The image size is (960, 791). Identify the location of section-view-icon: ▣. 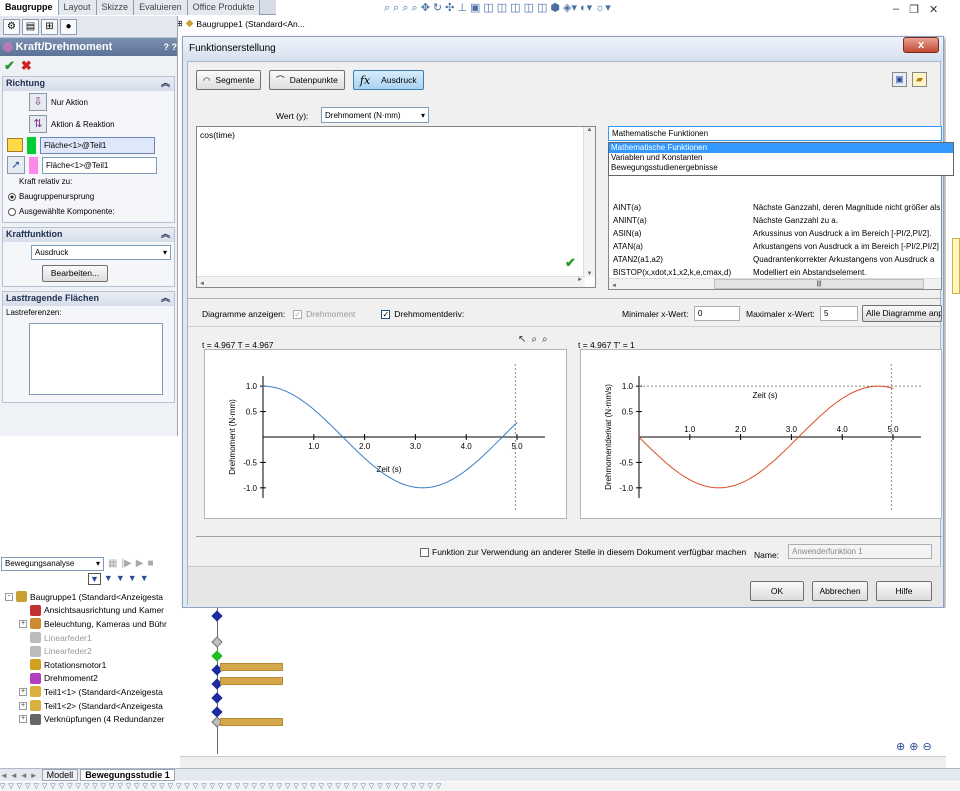
(475, 8).